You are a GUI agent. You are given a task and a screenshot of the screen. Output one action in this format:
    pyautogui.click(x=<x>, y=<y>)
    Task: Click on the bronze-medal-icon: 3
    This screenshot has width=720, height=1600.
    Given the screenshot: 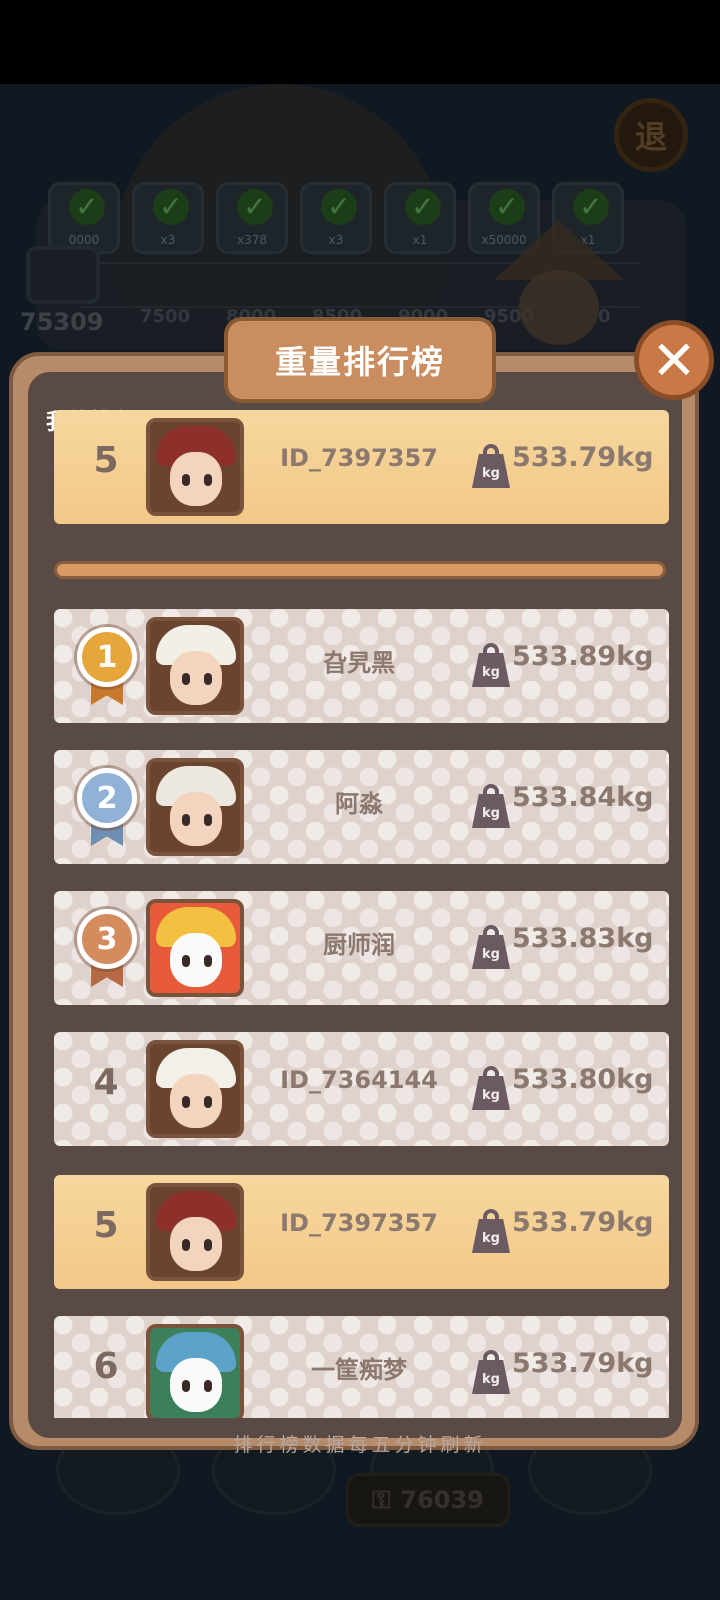 What is the action you would take?
    pyautogui.click(x=107, y=949)
    